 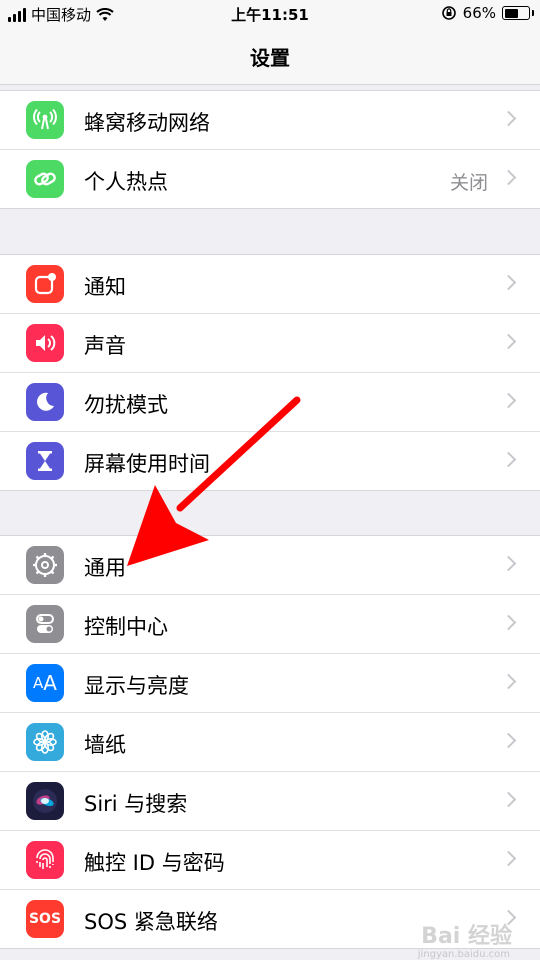 I want to click on settings-row-label: 墙纸, so click(x=105, y=745).